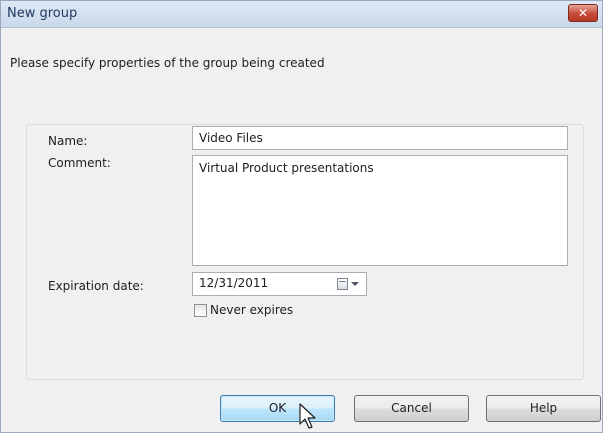 The height and width of the screenshot is (433, 603). I want to click on cancel-button: Cancel, so click(411, 408).